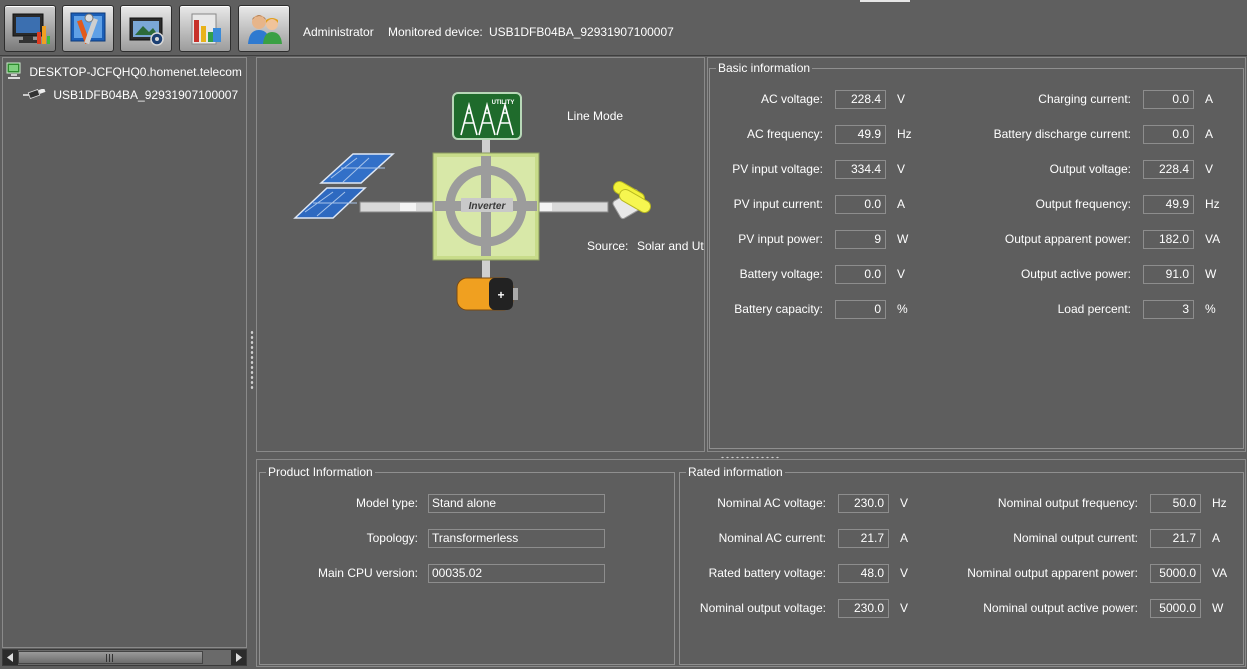 The height and width of the screenshot is (669, 1247). I want to click on grip-icon, so click(109, 658).